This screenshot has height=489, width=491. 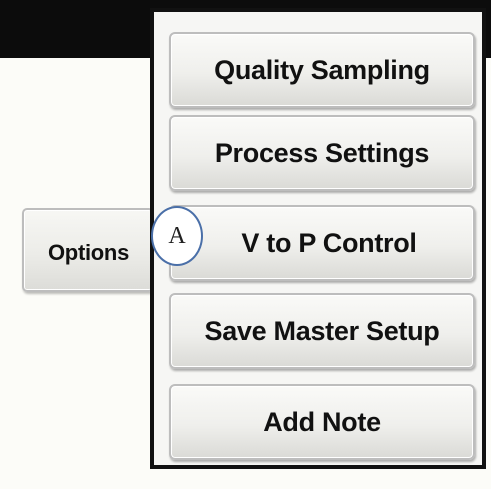 I want to click on options-button: Options, so click(x=88, y=250).